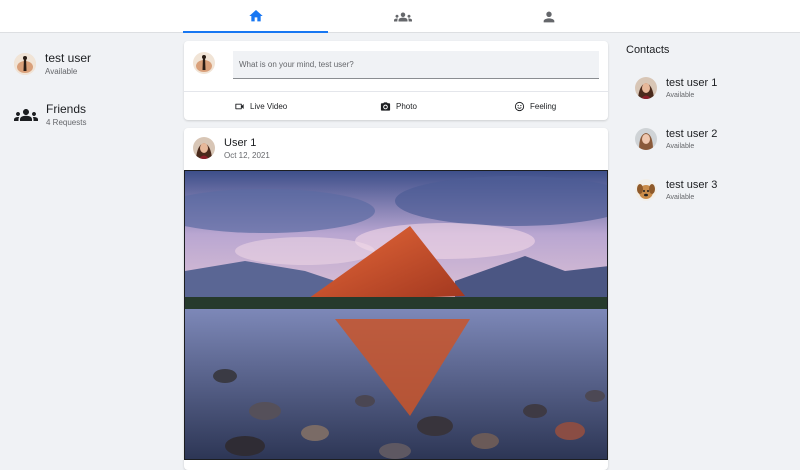 Image resolution: width=800 pixels, height=470 pixels. Describe the element at coordinates (692, 83) in the screenshot. I see `contact-name: test user 1` at that location.